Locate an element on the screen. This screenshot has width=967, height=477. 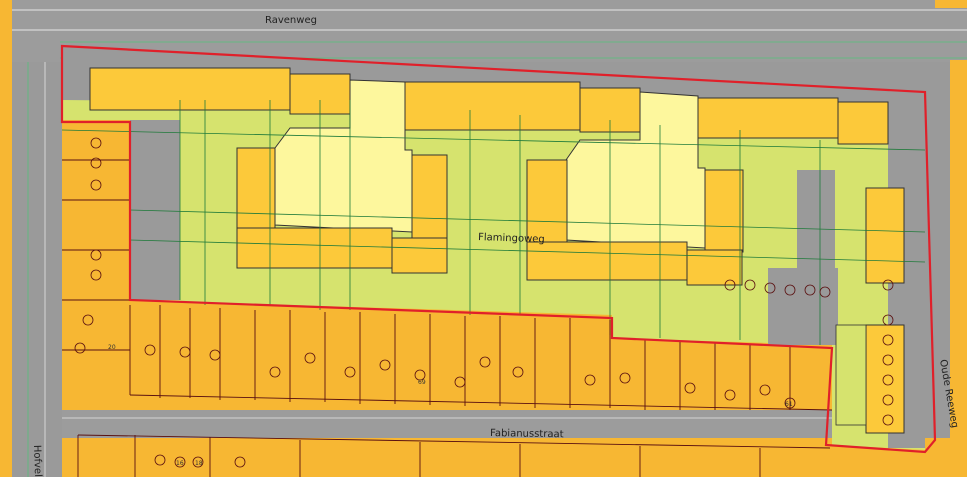
house-number-20: 20 is located at coordinates (112, 347).